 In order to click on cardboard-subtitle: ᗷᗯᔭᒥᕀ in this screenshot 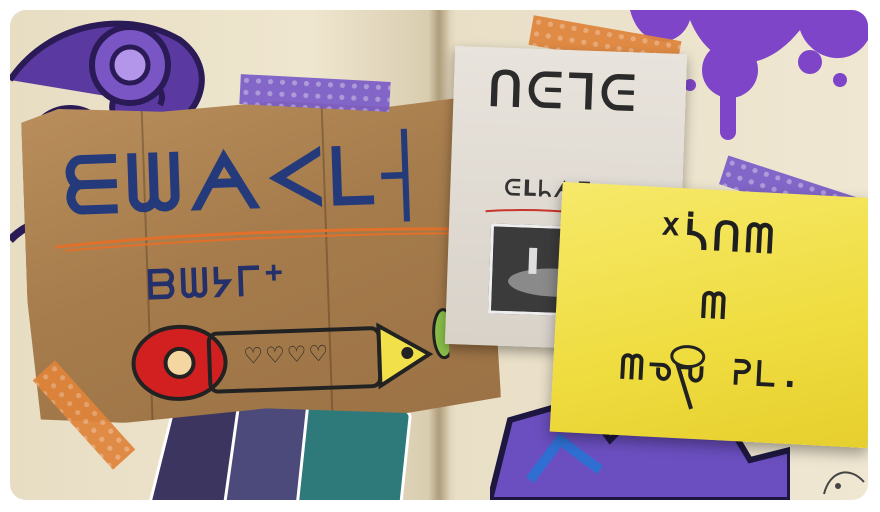, I will do `click(217, 283)`.